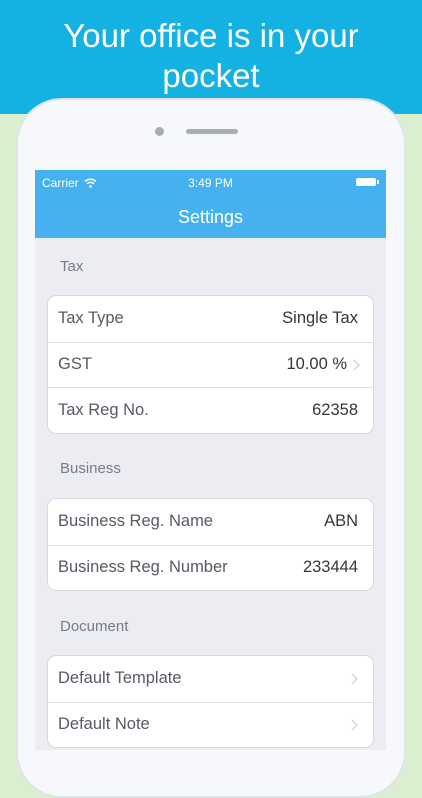 The width and height of the screenshot is (422, 798). I want to click on status-time: 3:49 PM, so click(210, 183).